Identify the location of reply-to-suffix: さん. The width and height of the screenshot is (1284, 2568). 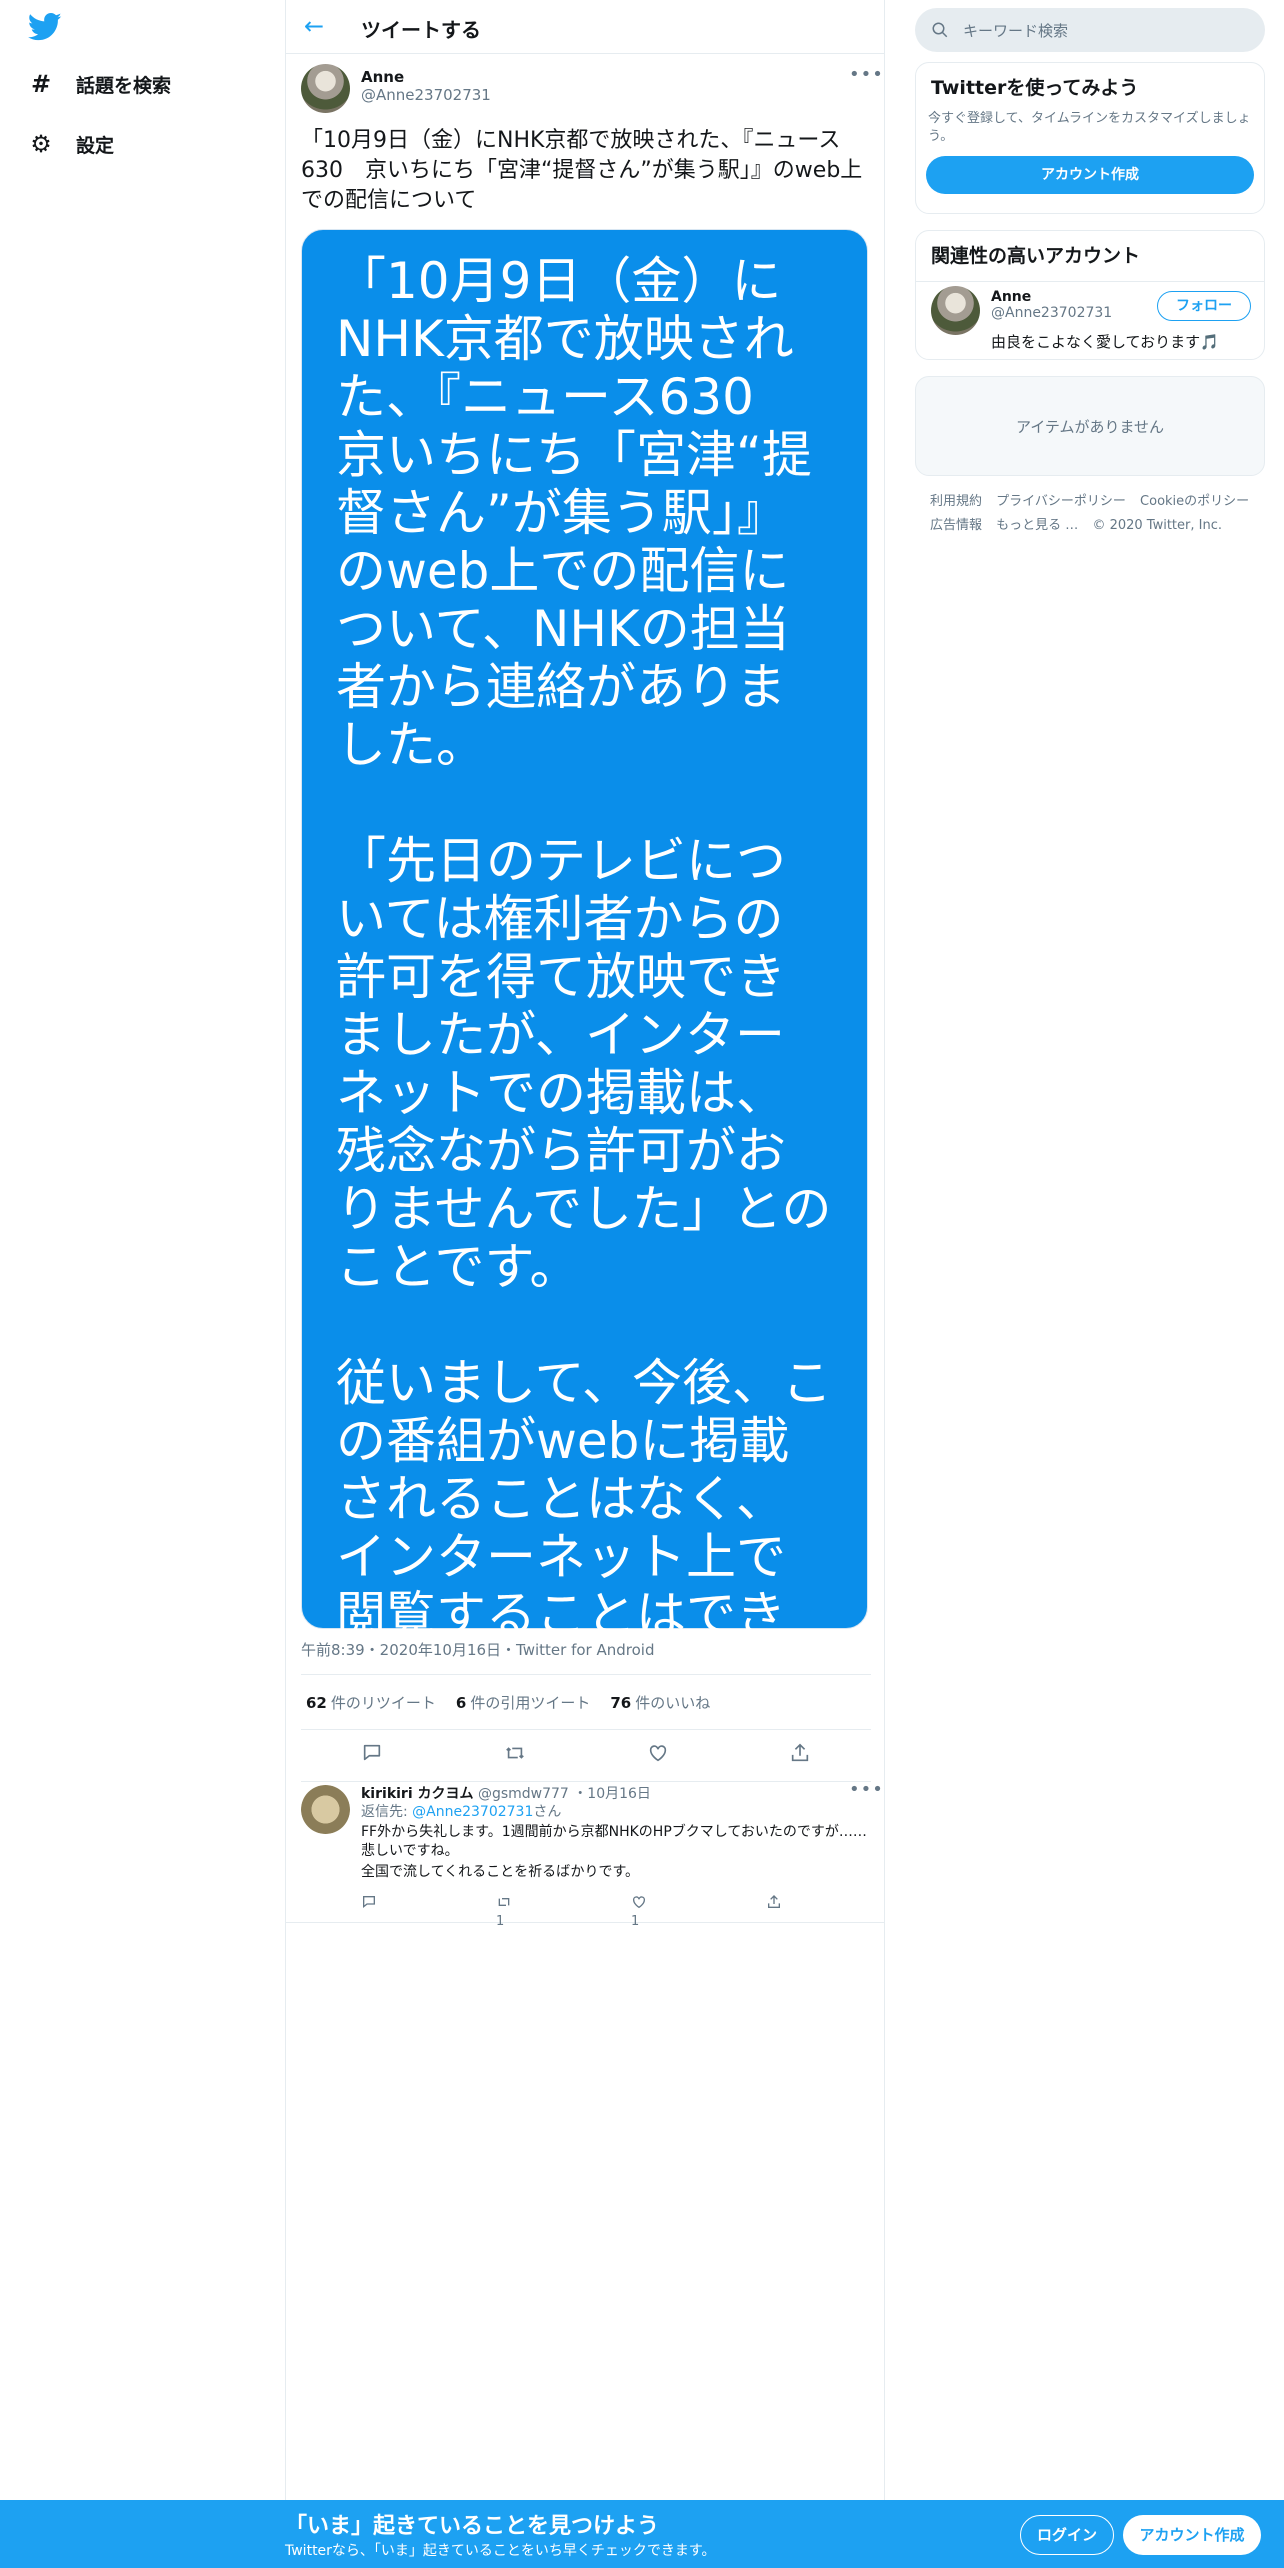
(547, 1812).